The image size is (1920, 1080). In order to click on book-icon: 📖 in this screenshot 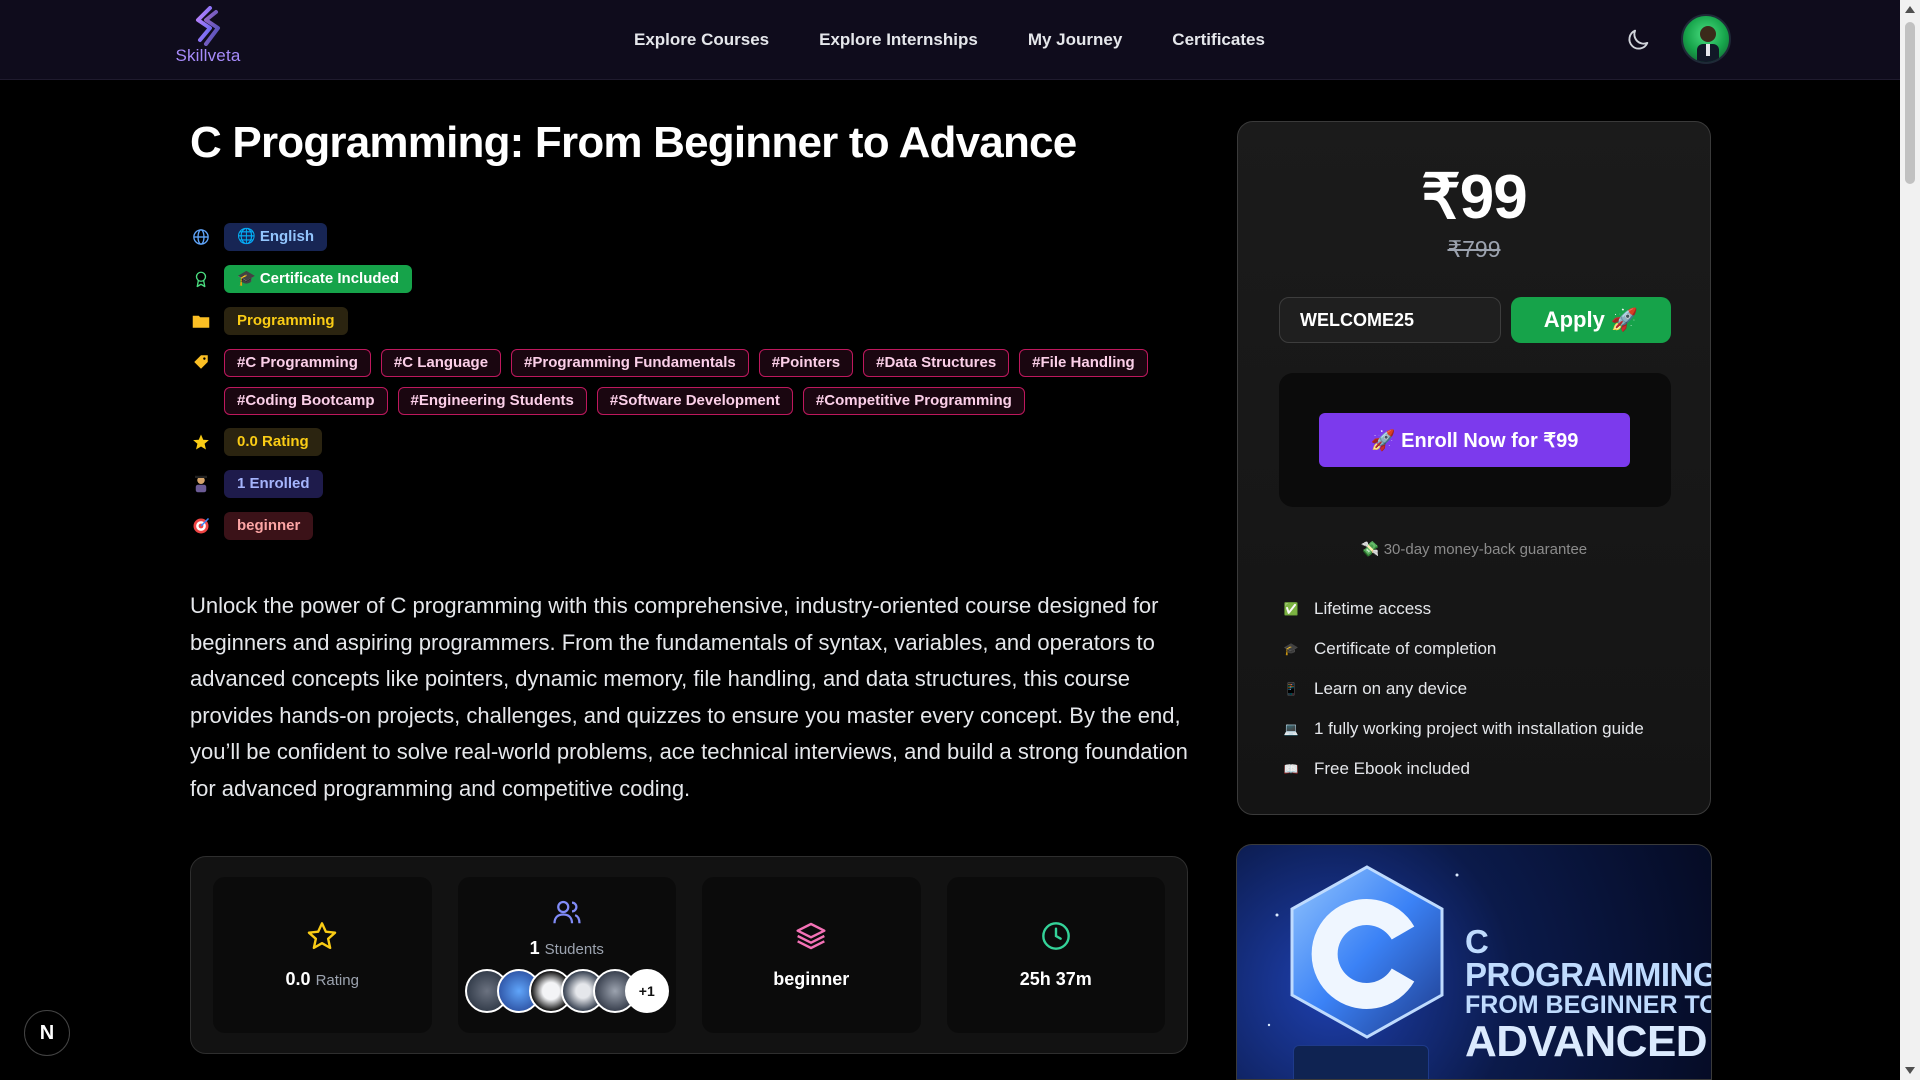, I will do `click(1291, 769)`.